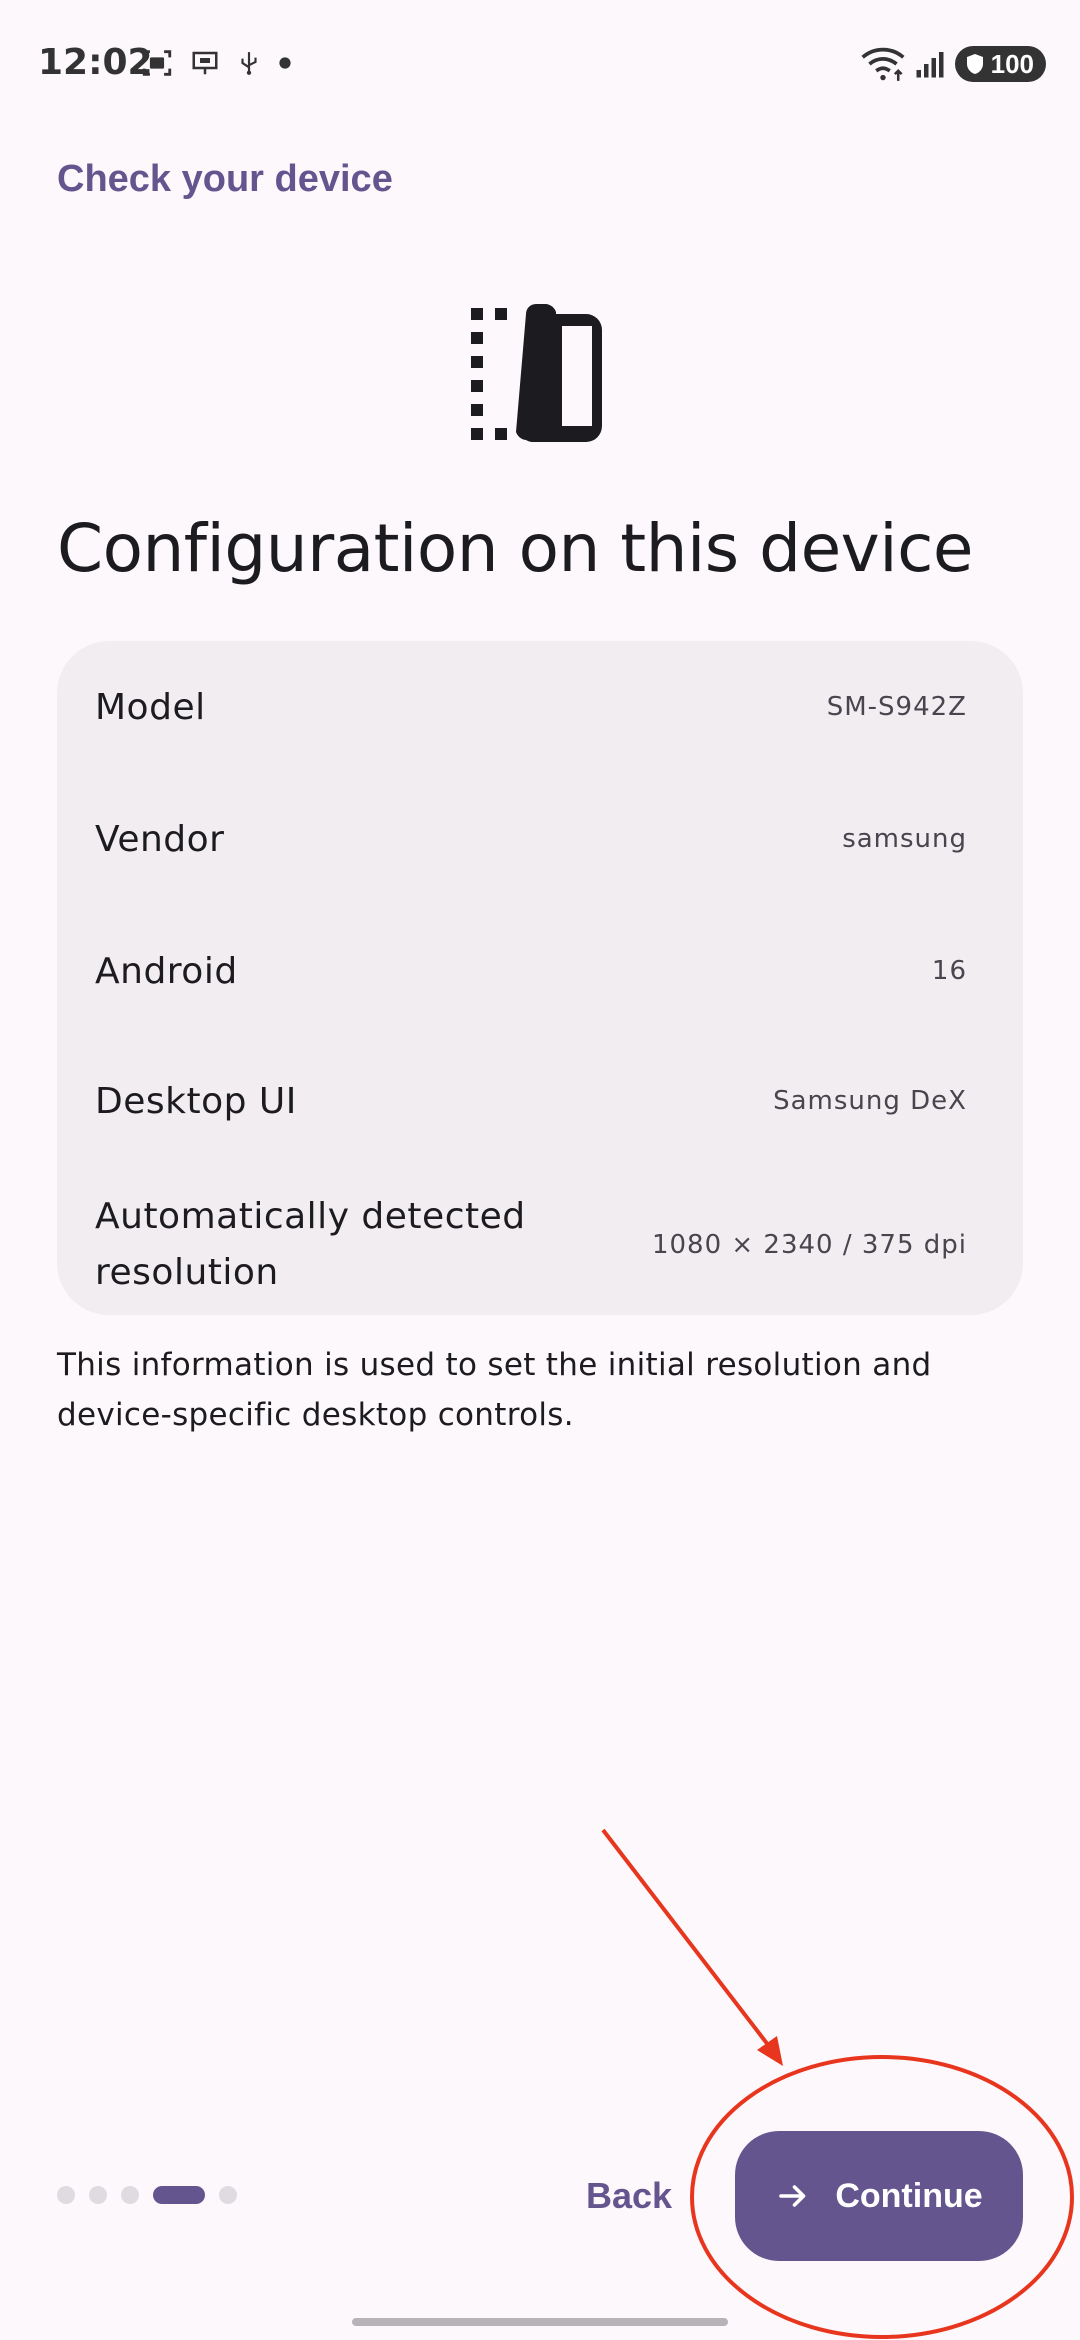 Image resolution: width=1080 pixels, height=2340 pixels. I want to click on battery-indicator: 100, so click(1000, 64).